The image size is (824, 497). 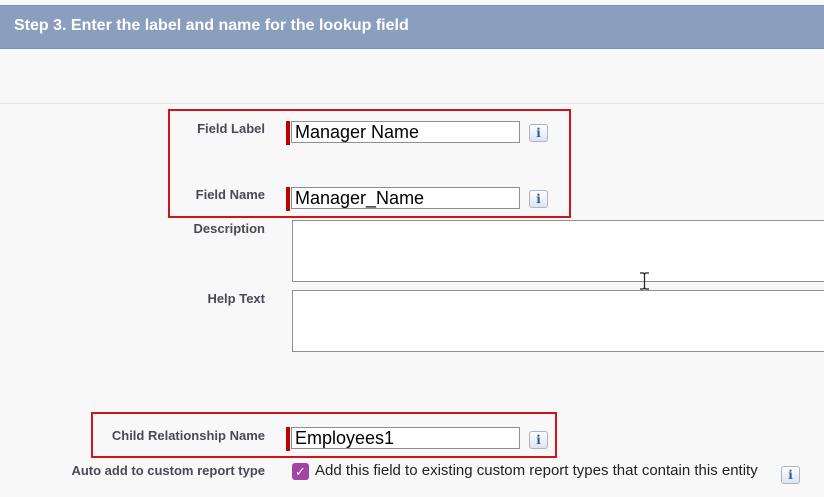 What do you see at coordinates (229, 228) in the screenshot?
I see `description-label: Description` at bounding box center [229, 228].